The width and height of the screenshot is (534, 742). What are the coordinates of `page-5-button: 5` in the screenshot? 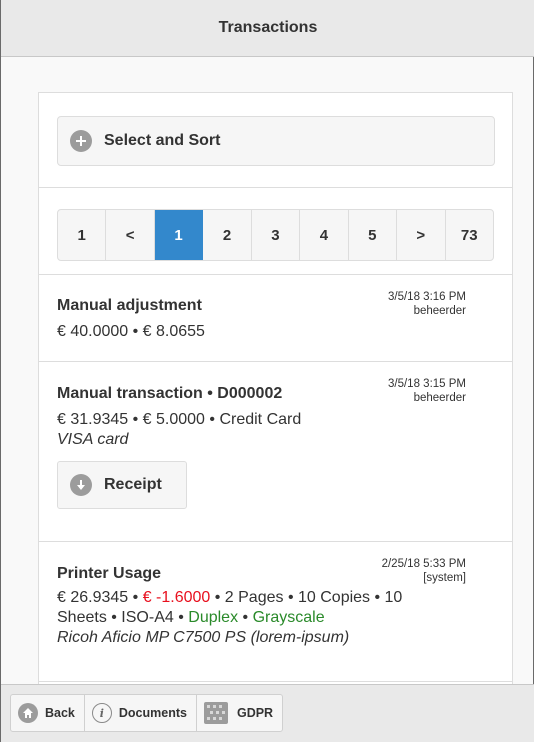 It's located at (373, 235).